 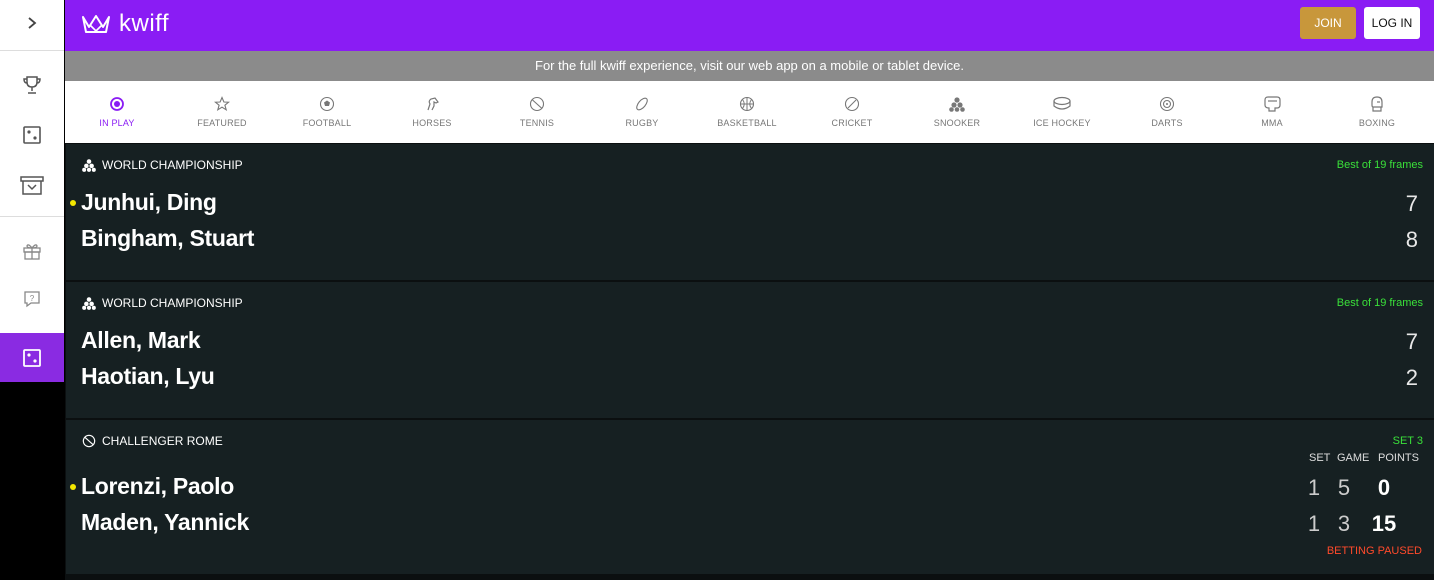 What do you see at coordinates (1407, 441) in the screenshot?
I see `match-status: SET 3` at bounding box center [1407, 441].